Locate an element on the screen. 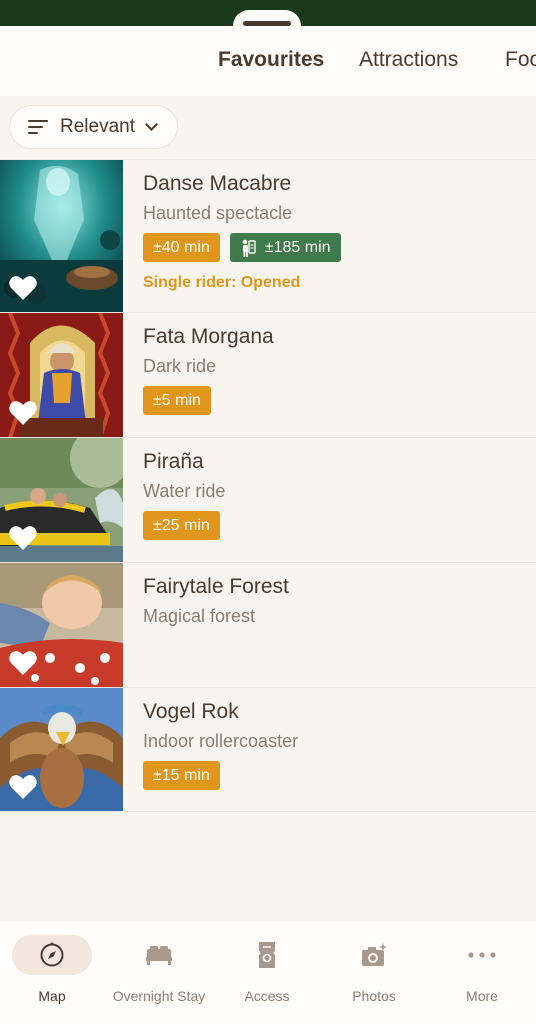 Image resolution: width=536 pixels, height=1024 pixels. nav-photos: Photos is located at coordinates (374, 969).